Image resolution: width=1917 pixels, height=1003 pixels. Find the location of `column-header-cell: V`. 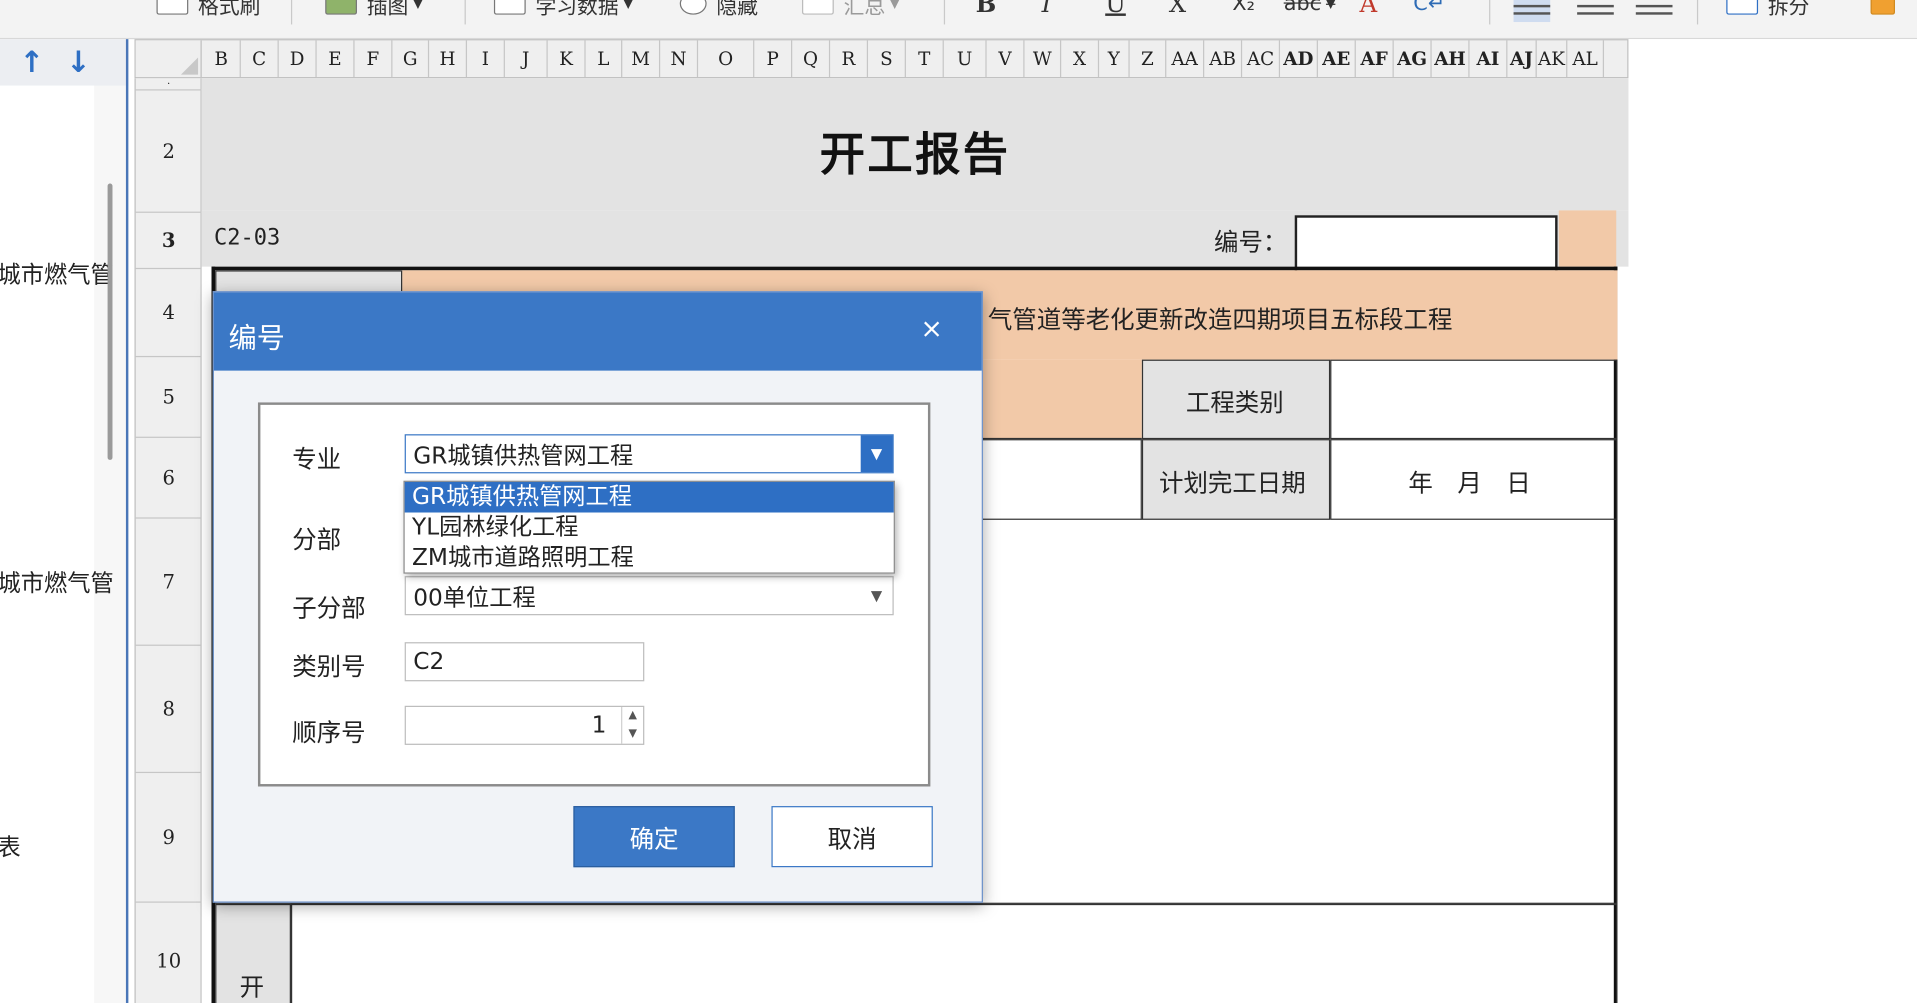

column-header-cell: V is located at coordinates (1006, 59).